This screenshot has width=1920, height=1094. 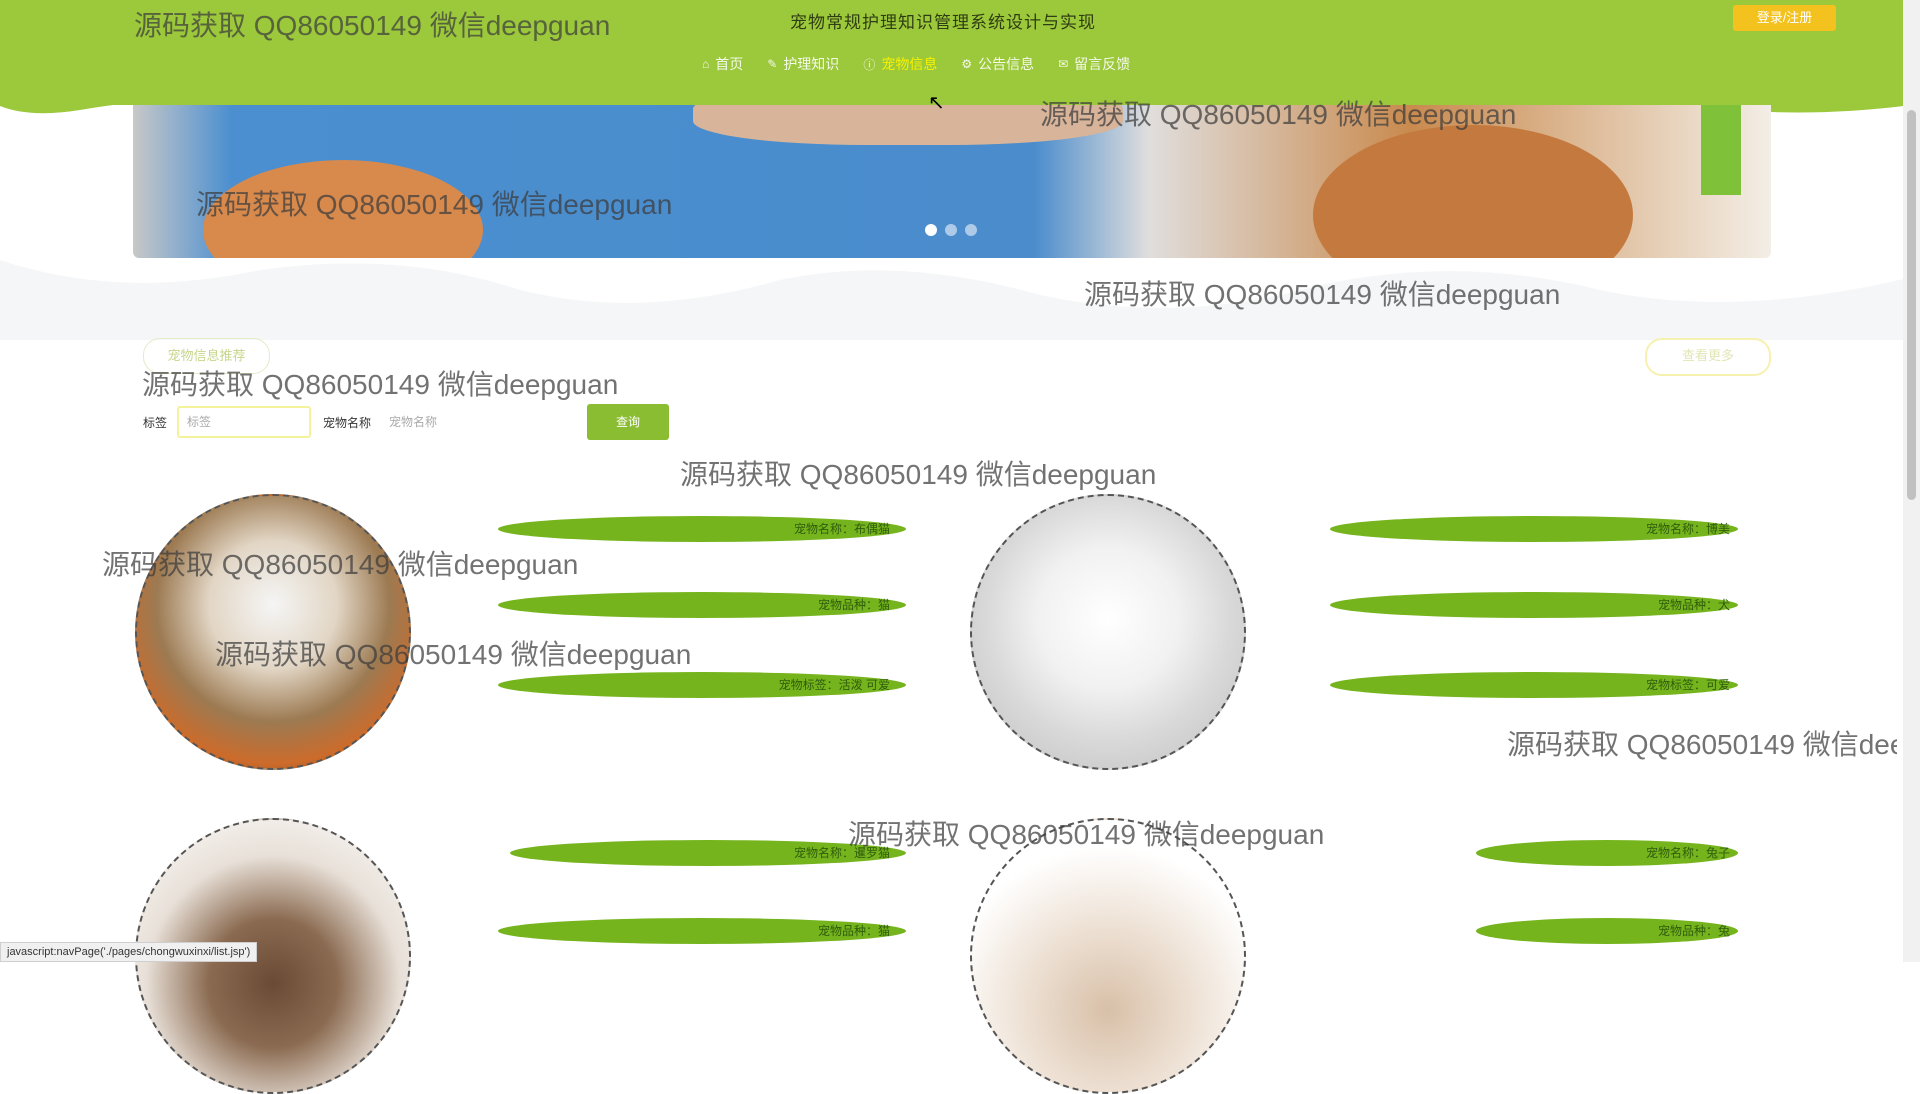 I want to click on pet-tag-text: 宠物标签：可爱, so click(x=1687, y=685).